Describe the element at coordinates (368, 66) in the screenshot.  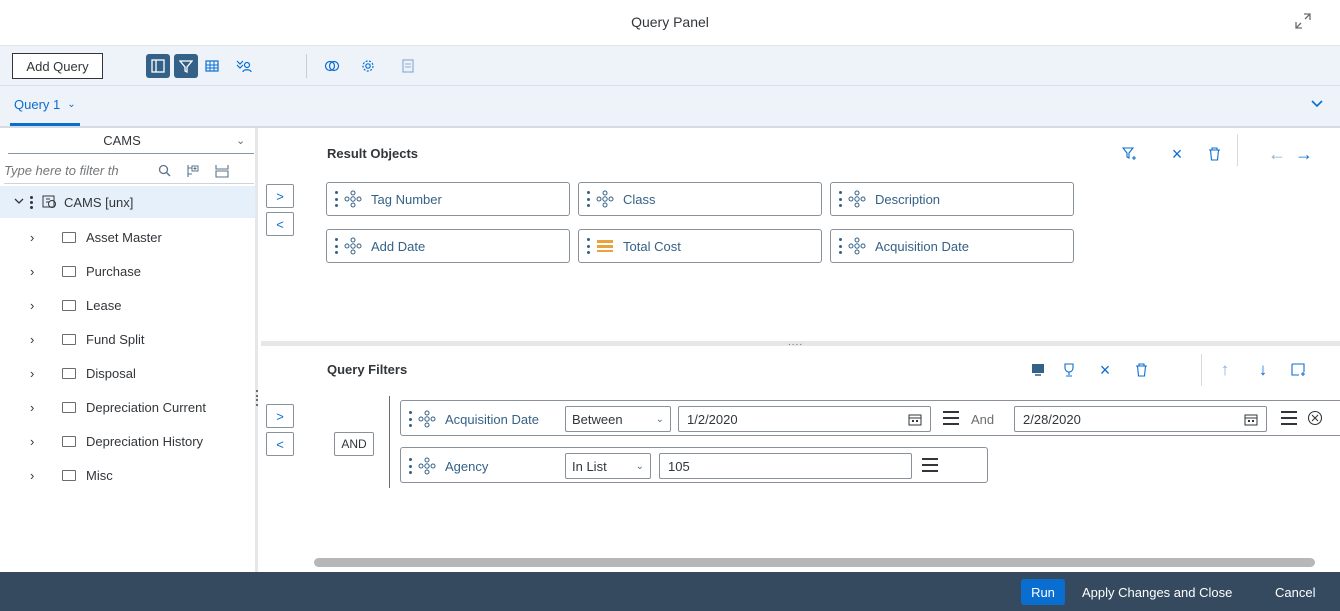
I see `gear-icon` at that location.